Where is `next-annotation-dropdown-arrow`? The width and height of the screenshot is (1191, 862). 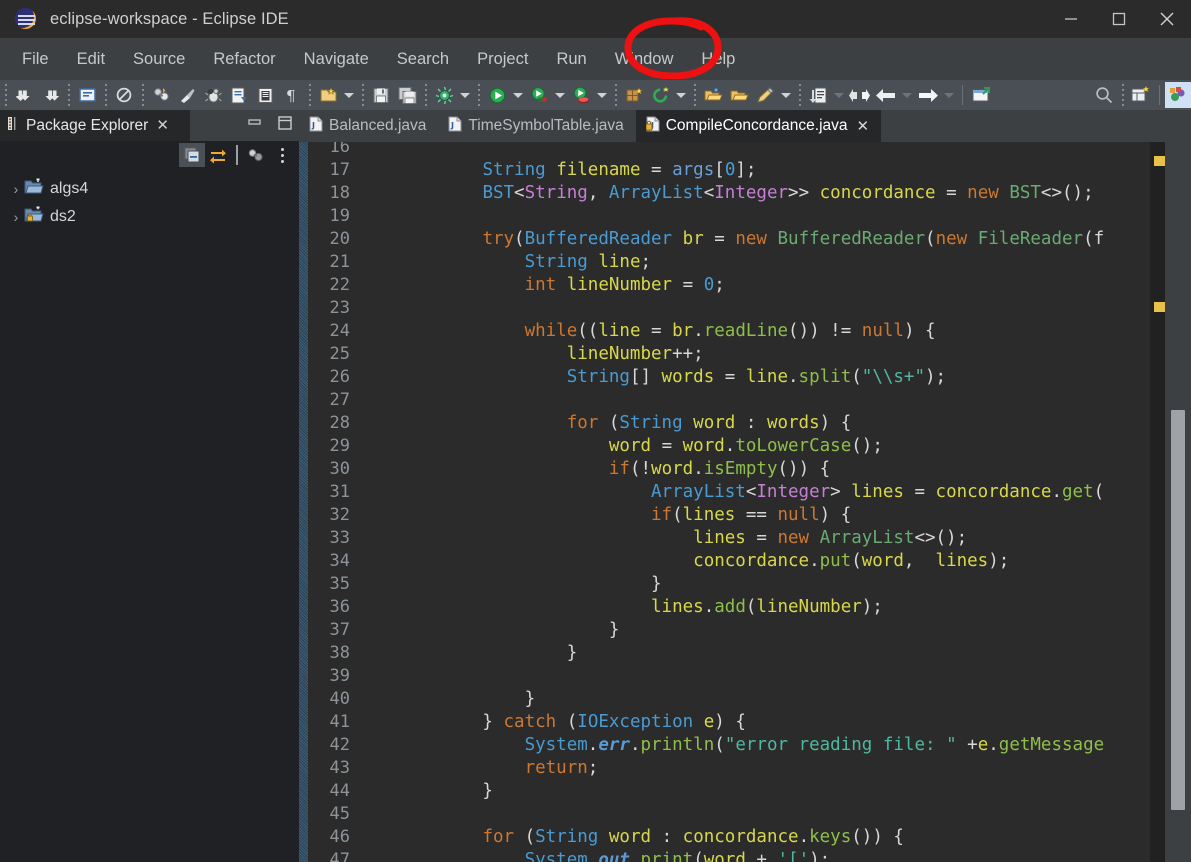
next-annotation-dropdown-arrow is located at coordinates (839, 95).